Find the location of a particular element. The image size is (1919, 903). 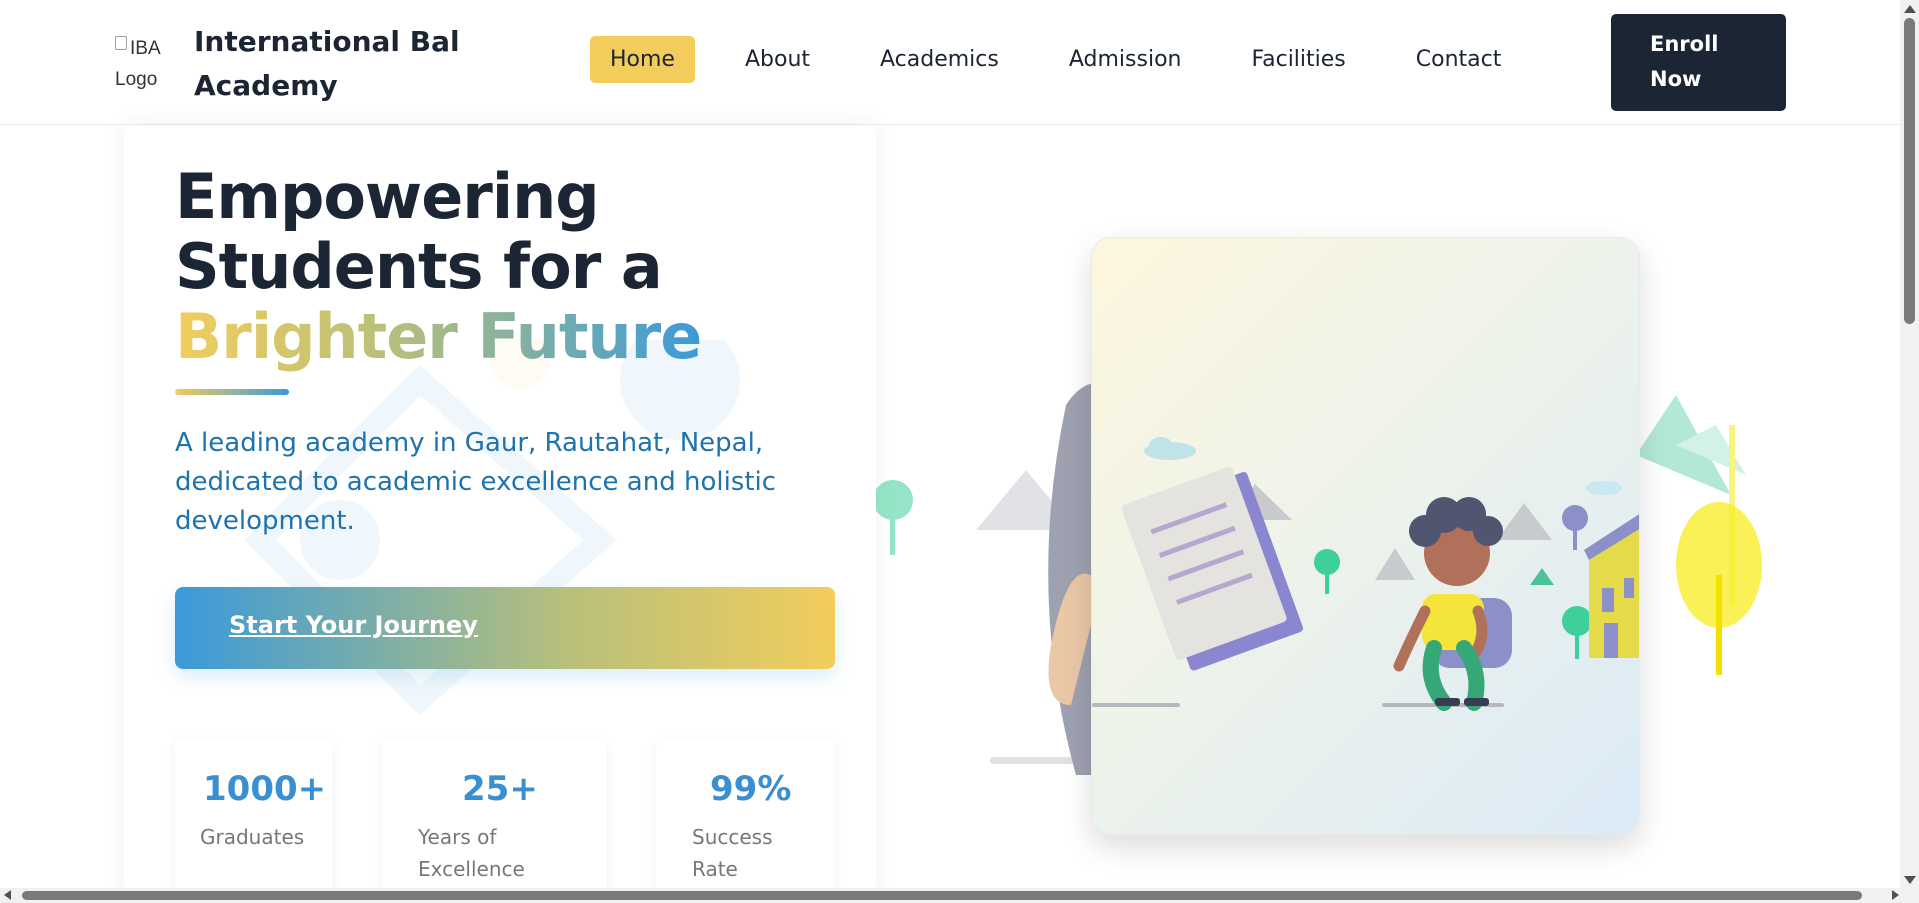

scroll-left-icon is located at coordinates (7, 895).